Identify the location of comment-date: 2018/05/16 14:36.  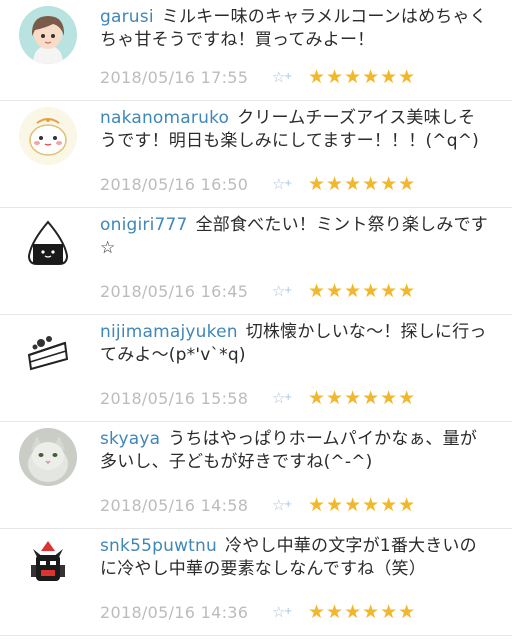
(174, 612).